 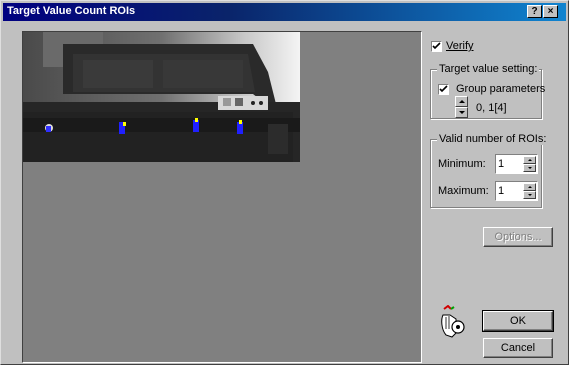 What do you see at coordinates (500, 89) in the screenshot?
I see `group-parameters-label: Group parameters` at bounding box center [500, 89].